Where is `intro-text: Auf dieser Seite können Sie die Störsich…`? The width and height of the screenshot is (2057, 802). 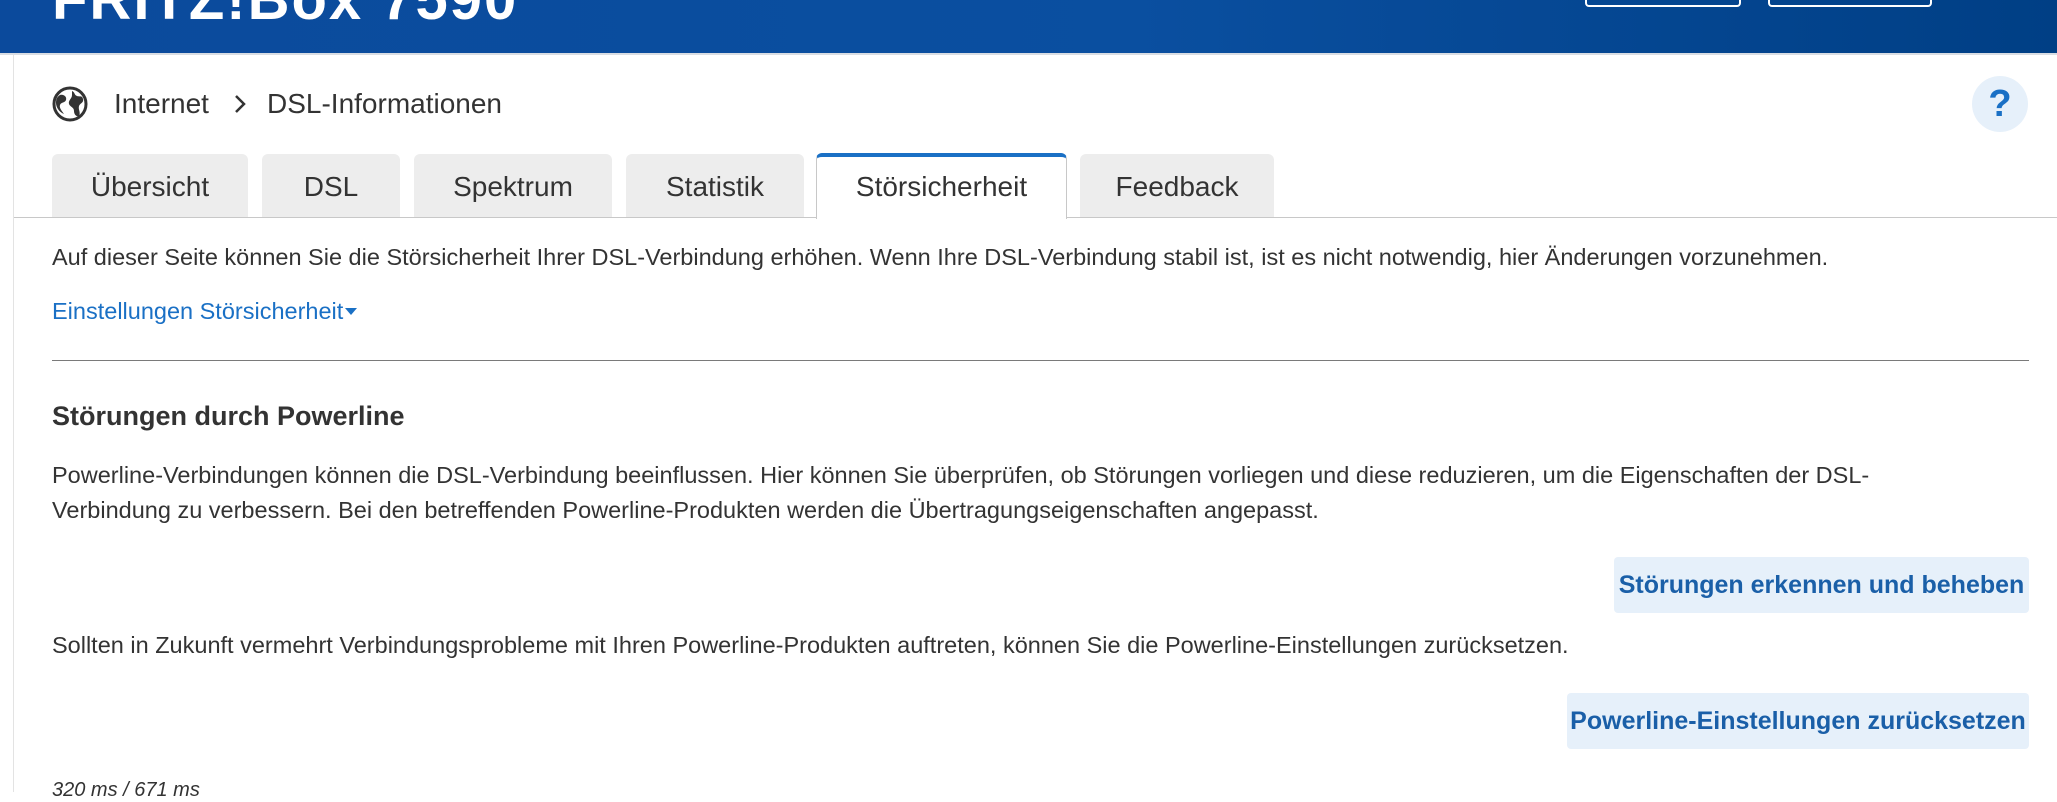
intro-text: Auf dieser Seite können Sie die Störsich… is located at coordinates (940, 257).